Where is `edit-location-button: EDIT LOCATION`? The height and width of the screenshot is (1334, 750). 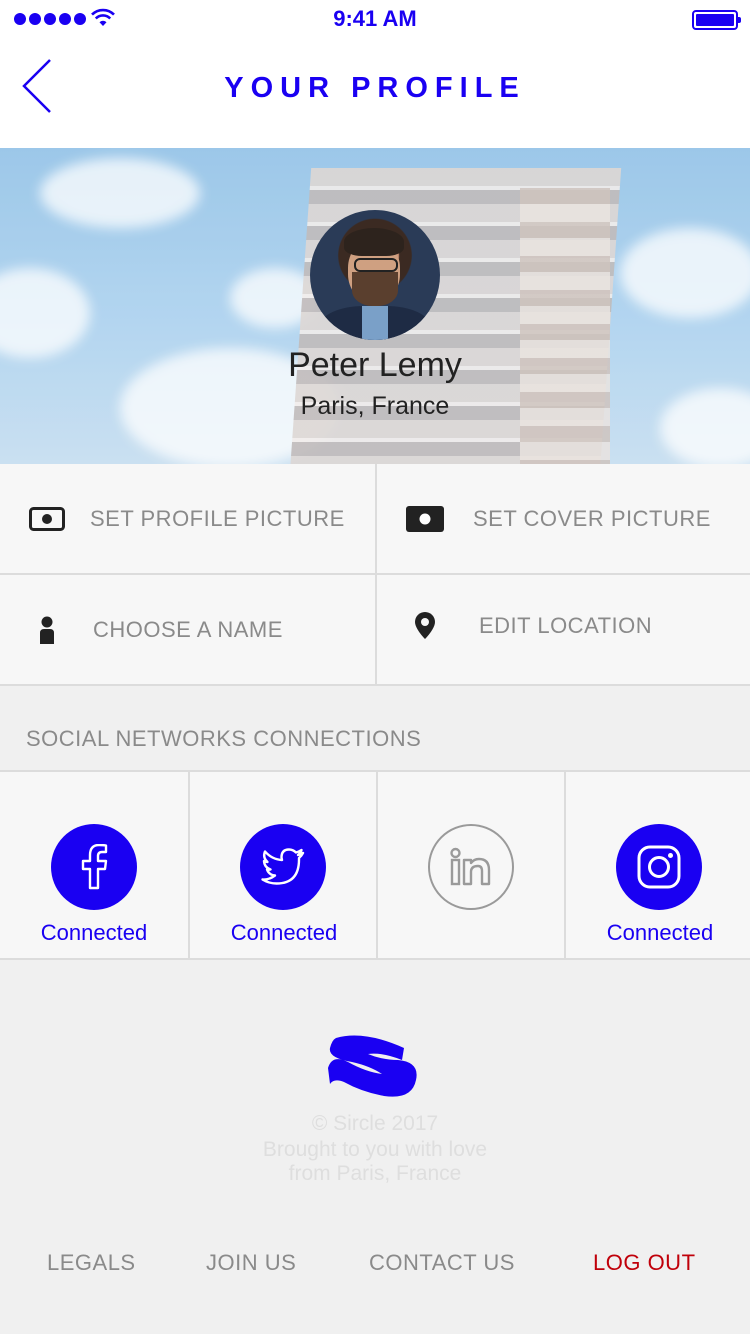
edit-location-button: EDIT LOCATION is located at coordinates (562, 630).